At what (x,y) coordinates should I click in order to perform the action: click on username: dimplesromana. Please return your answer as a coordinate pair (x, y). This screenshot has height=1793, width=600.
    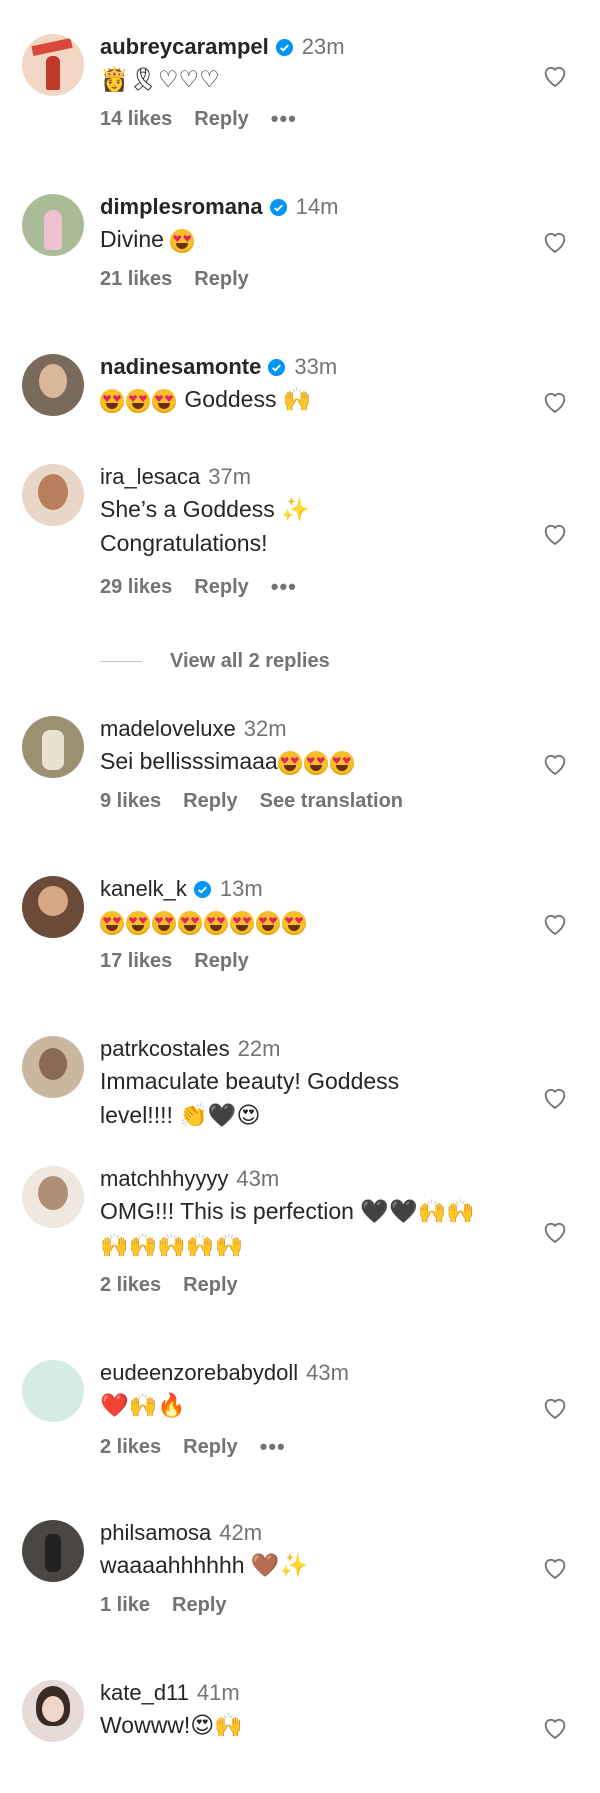
    Looking at the image, I should click on (181, 207).